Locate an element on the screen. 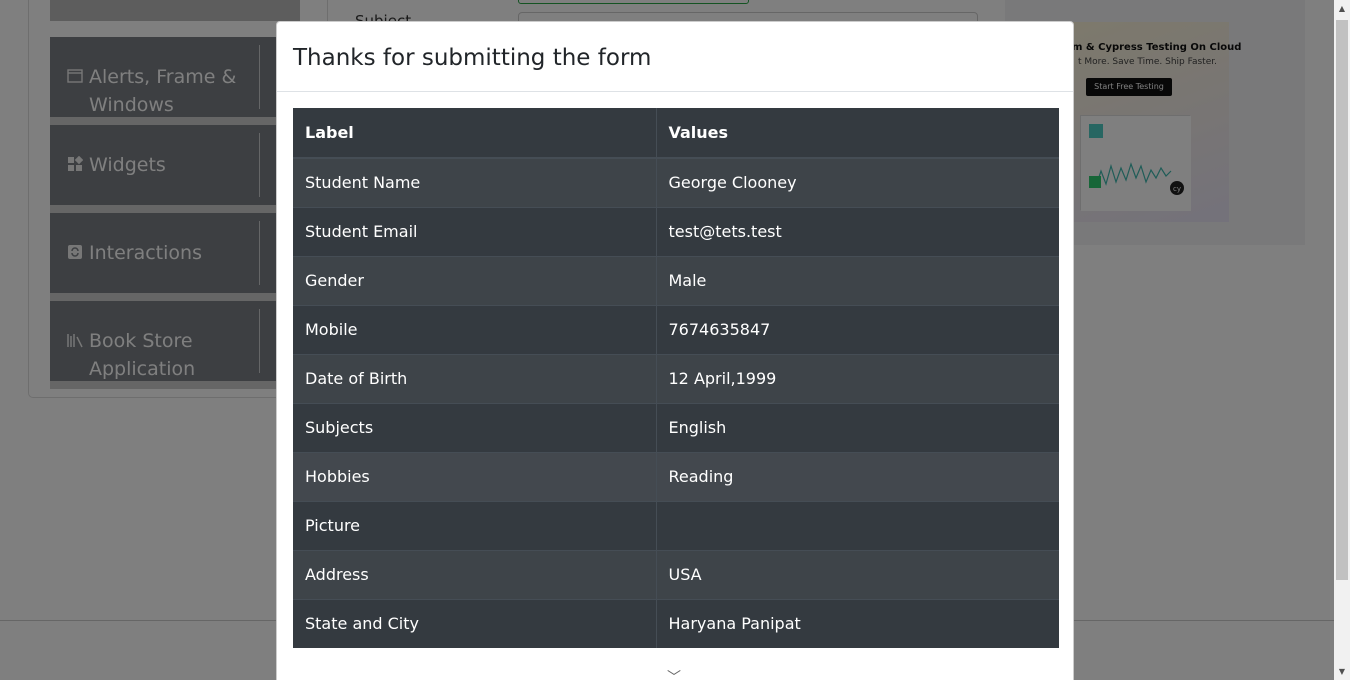 The image size is (1350, 680). row-label: State and City is located at coordinates (475, 623).